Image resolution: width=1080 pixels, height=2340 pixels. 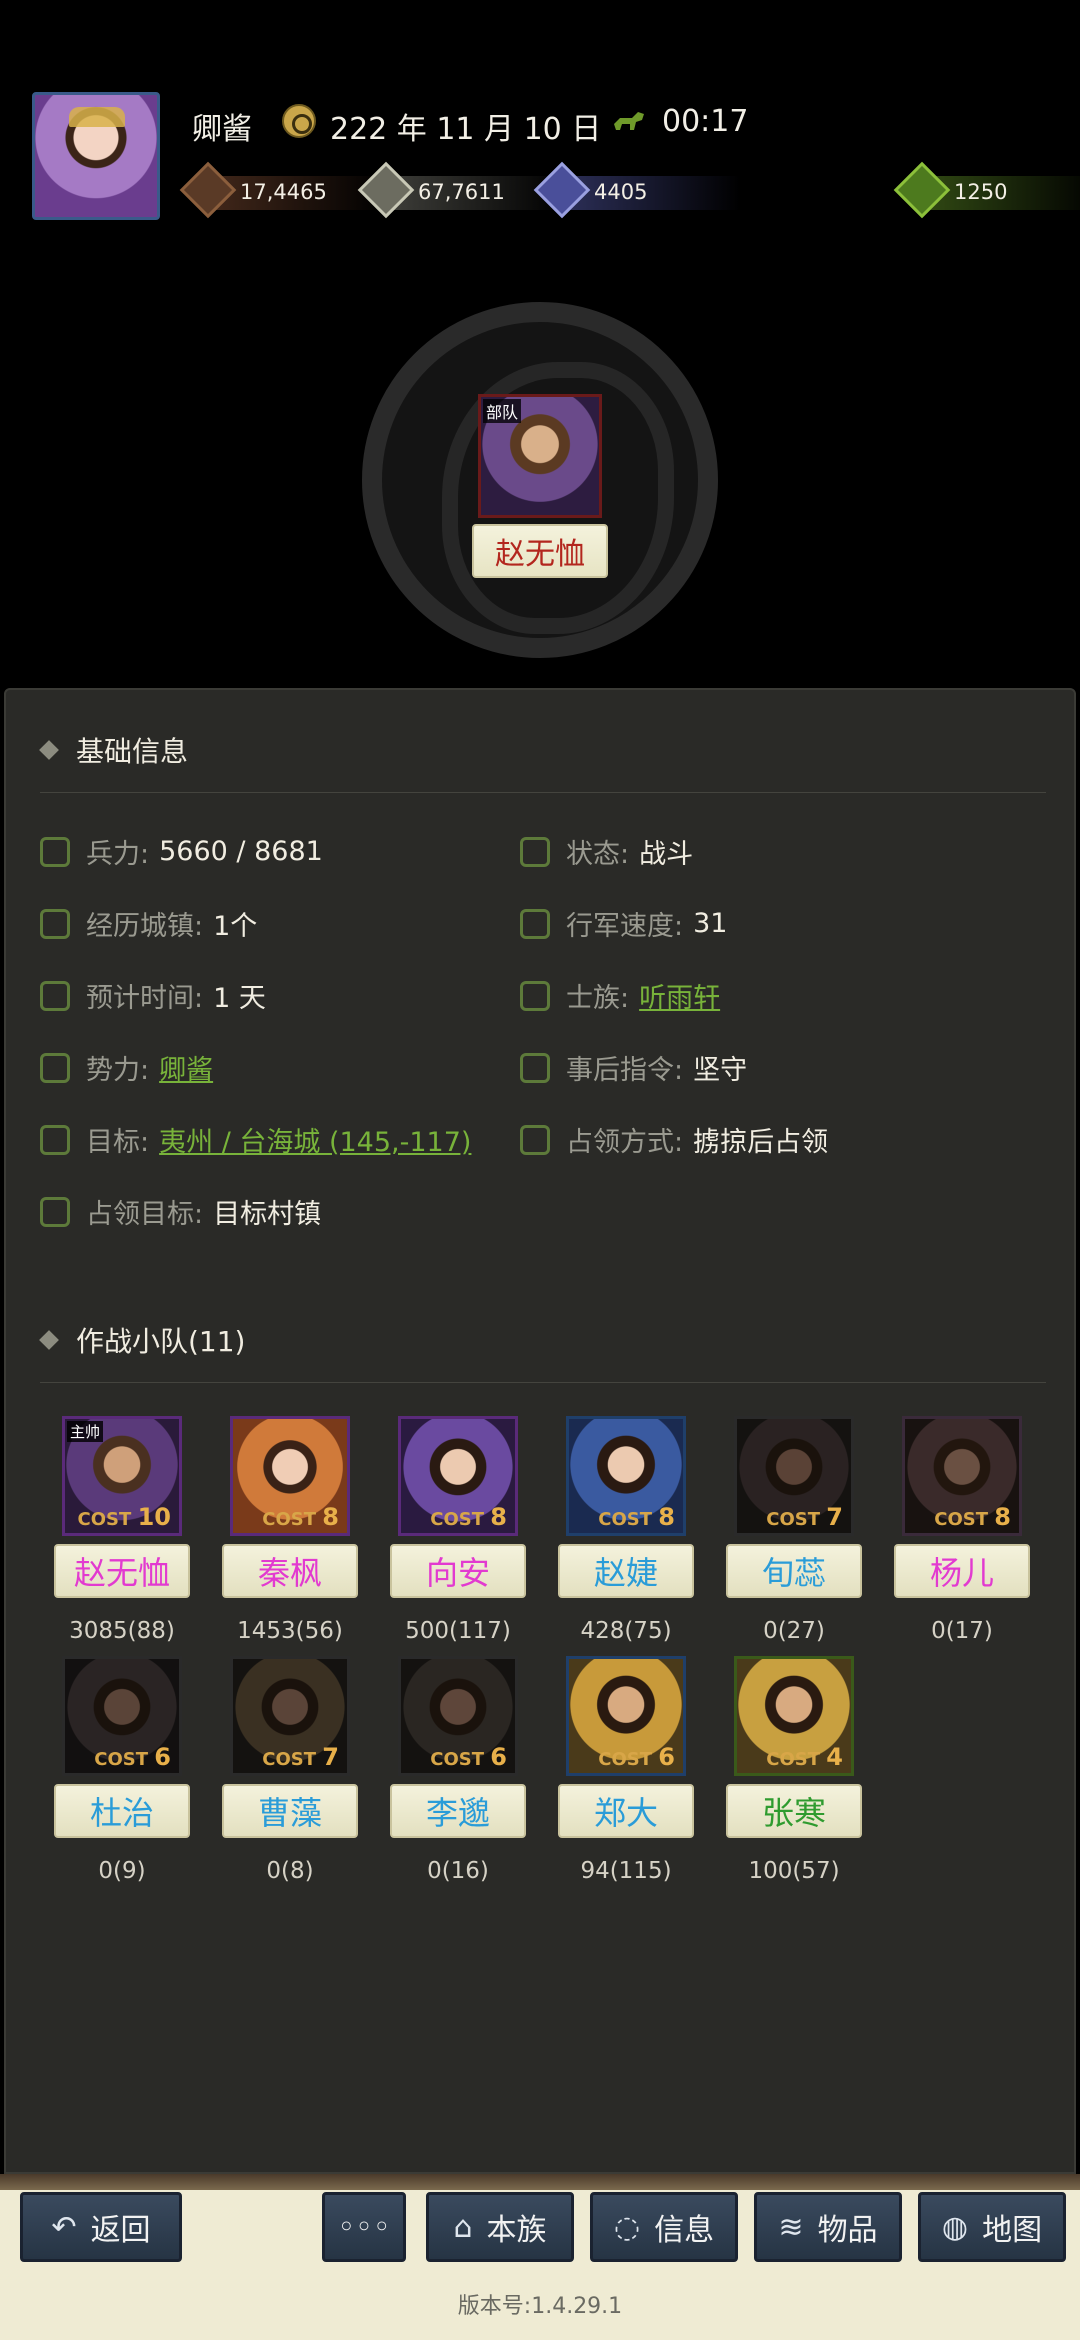 I want to click on member-name-button: 李邈, so click(x=458, y=1811).